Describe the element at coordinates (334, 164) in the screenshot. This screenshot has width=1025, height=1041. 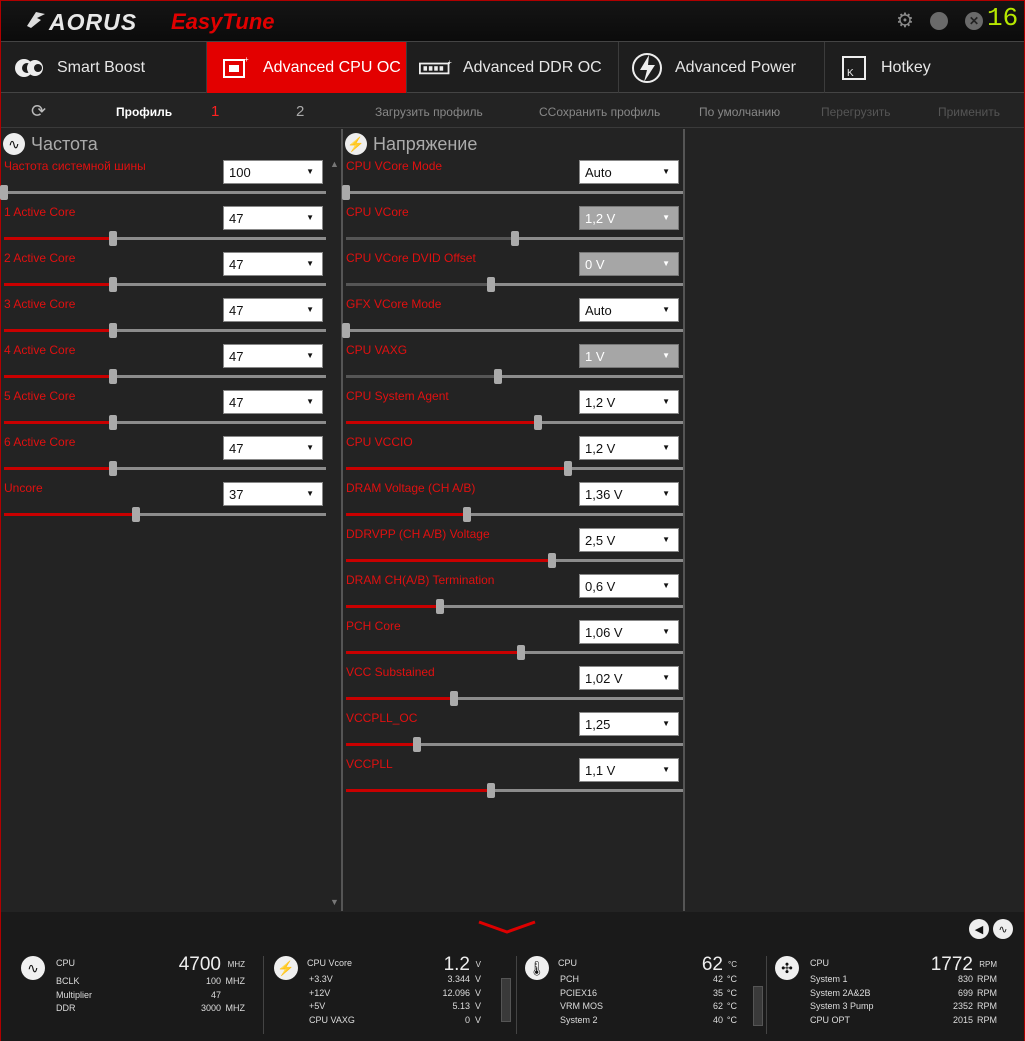
I see `scroll-up-icon: ▲` at that location.